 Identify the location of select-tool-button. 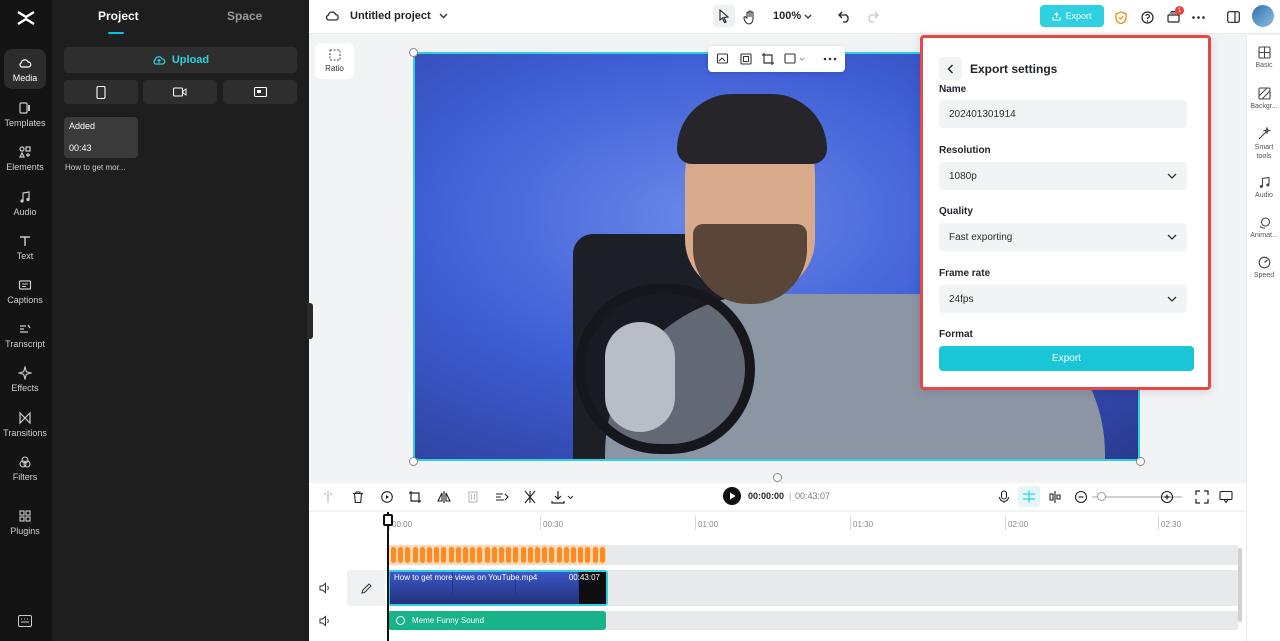
(724, 16).